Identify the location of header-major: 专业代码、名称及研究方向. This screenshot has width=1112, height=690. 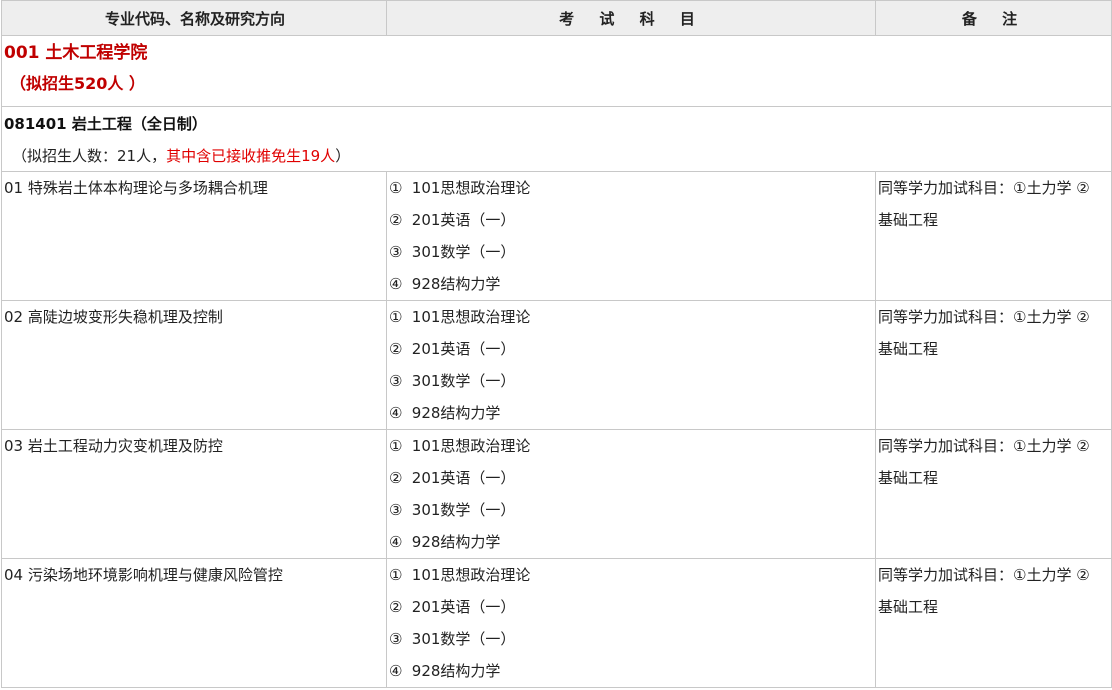
(194, 18).